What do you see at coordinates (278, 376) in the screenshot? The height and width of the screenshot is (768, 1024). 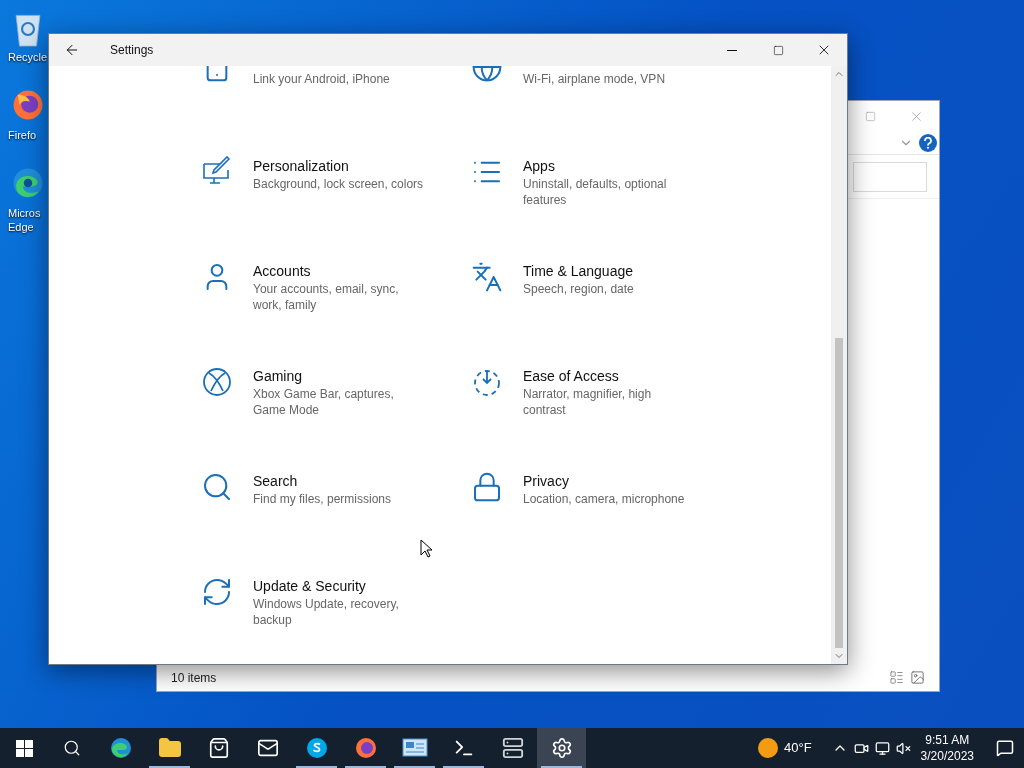 I see `category-title: Gaming` at bounding box center [278, 376].